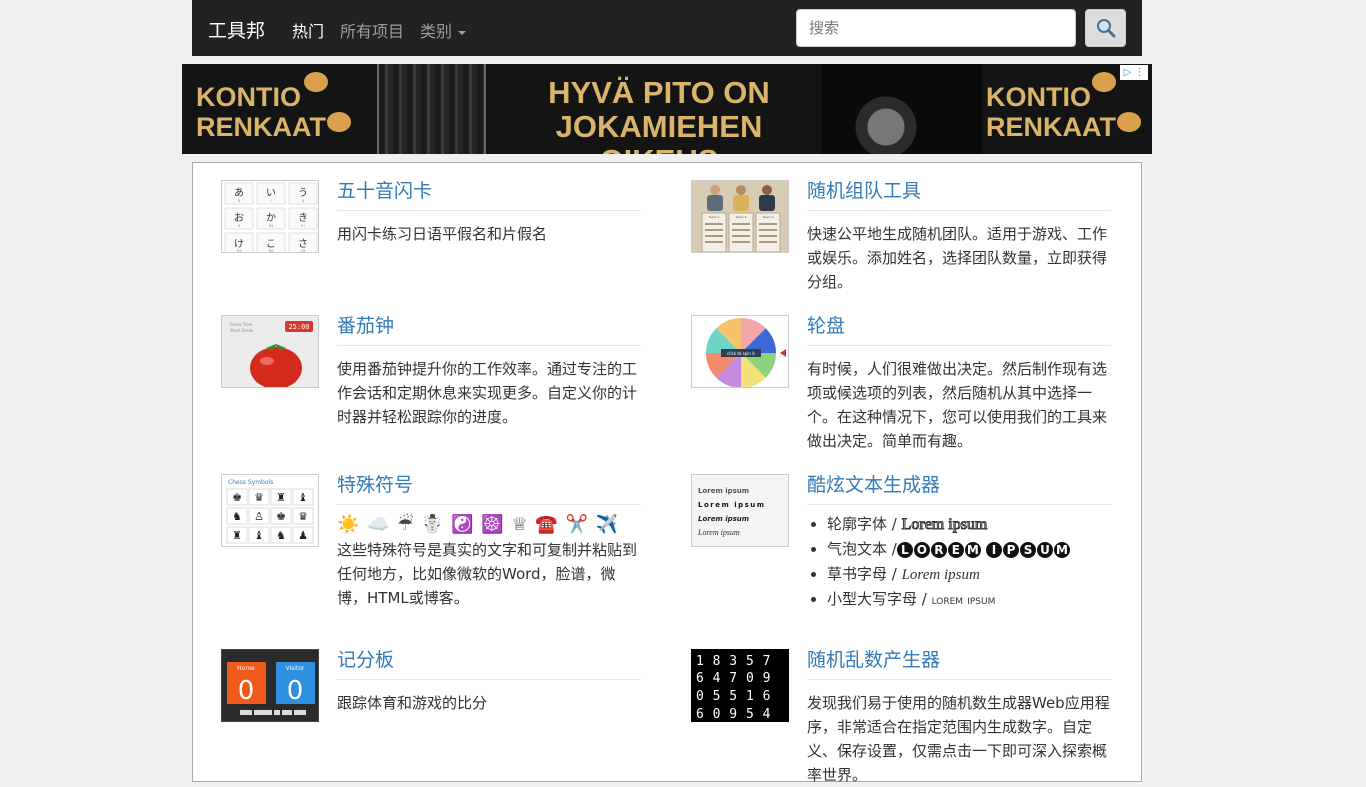  I want to click on special-symbols-thumbnail: Chess Symbols ♚ ♛ ♜ ♝ ♞ ♙ ♚ ♛ ♜ ♝ ♞ ♟, so click(270, 510).